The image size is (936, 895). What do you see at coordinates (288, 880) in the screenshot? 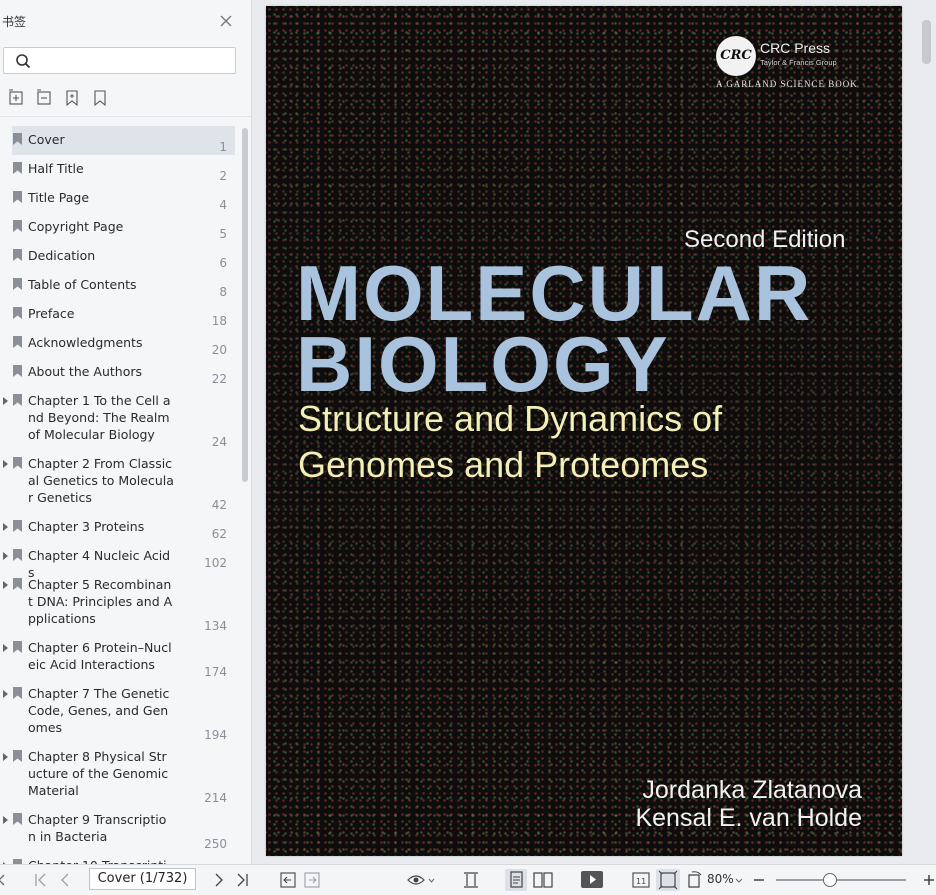
I see `back-icon` at bounding box center [288, 880].